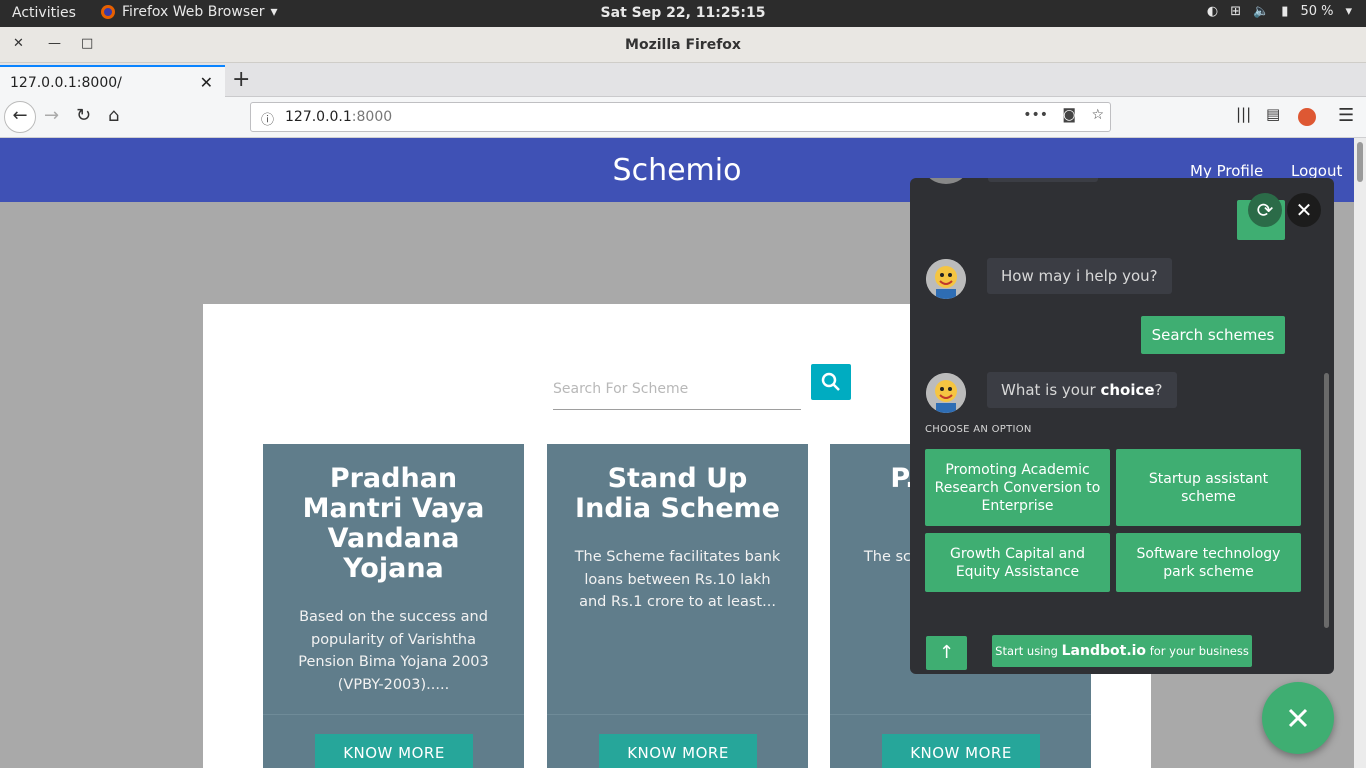 This screenshot has width=1366, height=768. Describe the element at coordinates (206, 82) in the screenshot. I see `close-tab-icon: ✕` at that location.